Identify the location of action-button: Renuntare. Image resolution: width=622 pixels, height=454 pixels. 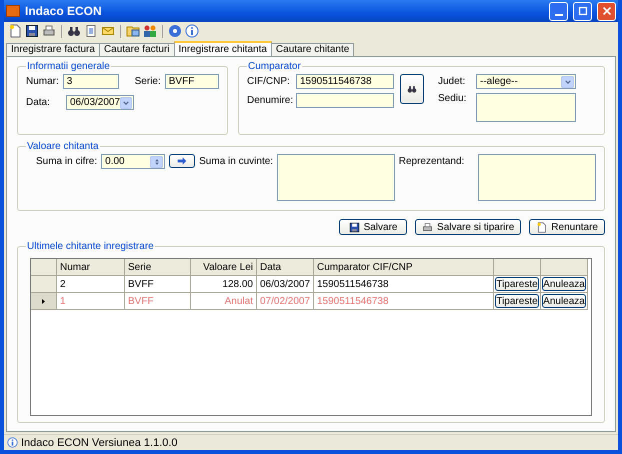
(567, 227).